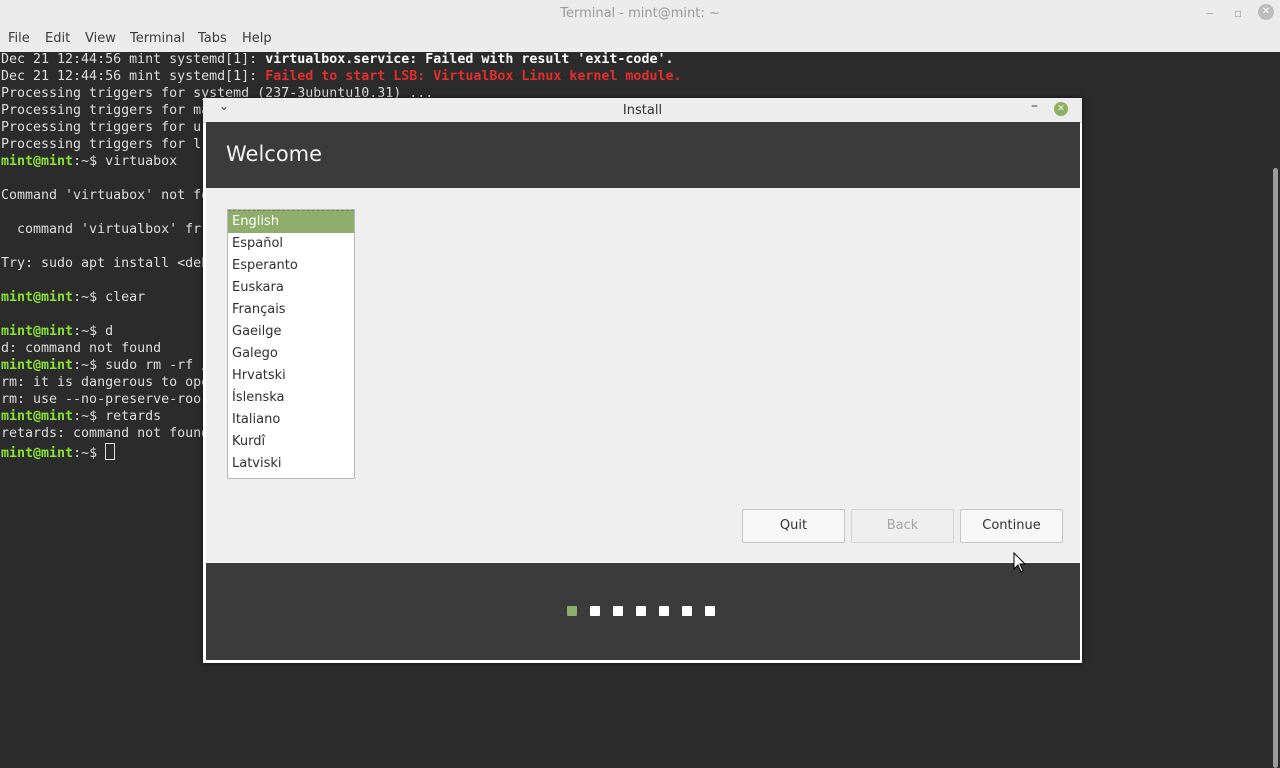 This screenshot has height=768, width=1280. Describe the element at coordinates (133, 416) in the screenshot. I see `command-text: retards` at that location.